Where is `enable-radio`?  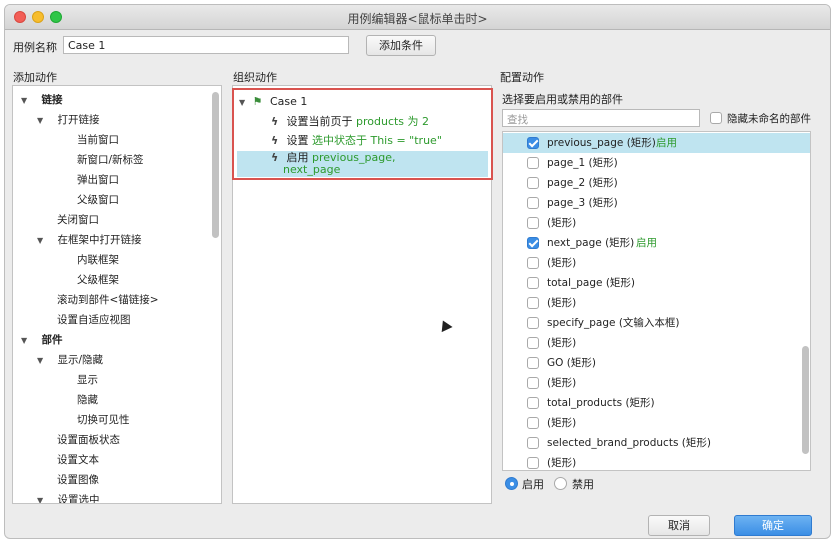 enable-radio is located at coordinates (511, 483).